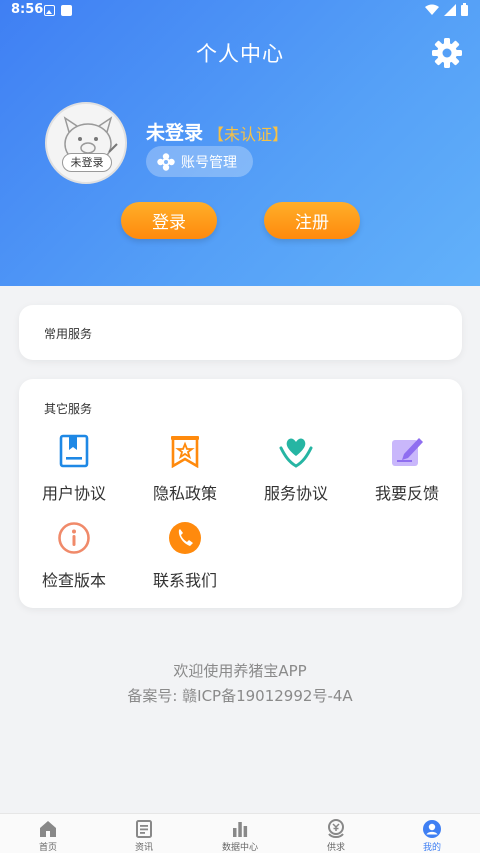  I want to click on login-button: 登录, so click(169, 220).